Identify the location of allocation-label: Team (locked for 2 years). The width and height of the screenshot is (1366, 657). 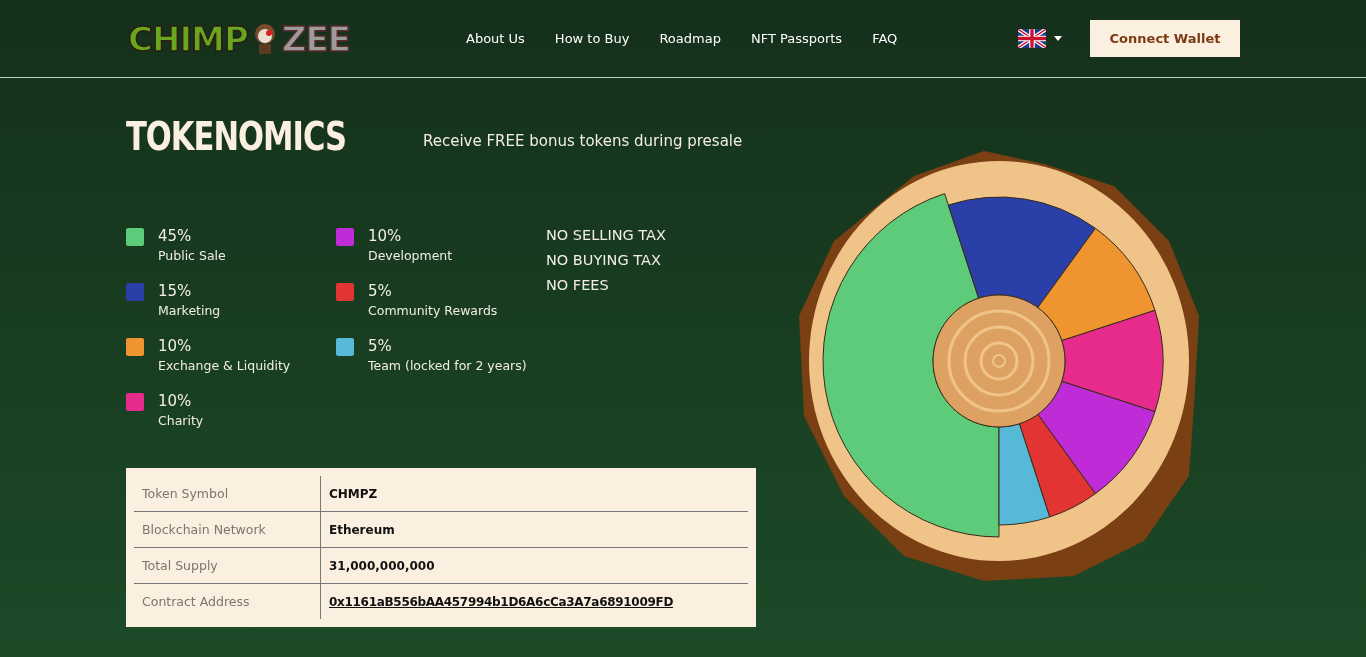
(447, 366).